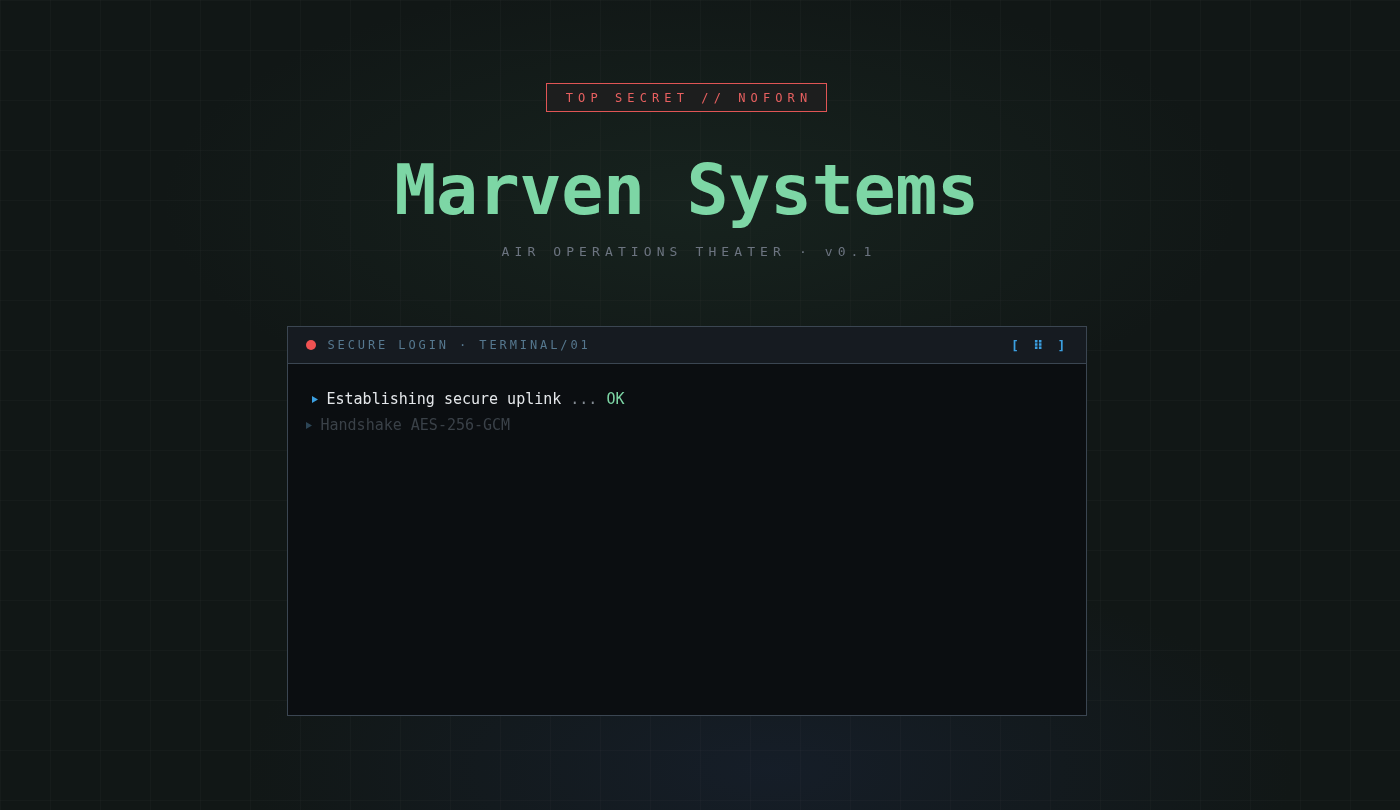  Describe the element at coordinates (615, 399) in the screenshot. I see `log-status: OK` at that location.